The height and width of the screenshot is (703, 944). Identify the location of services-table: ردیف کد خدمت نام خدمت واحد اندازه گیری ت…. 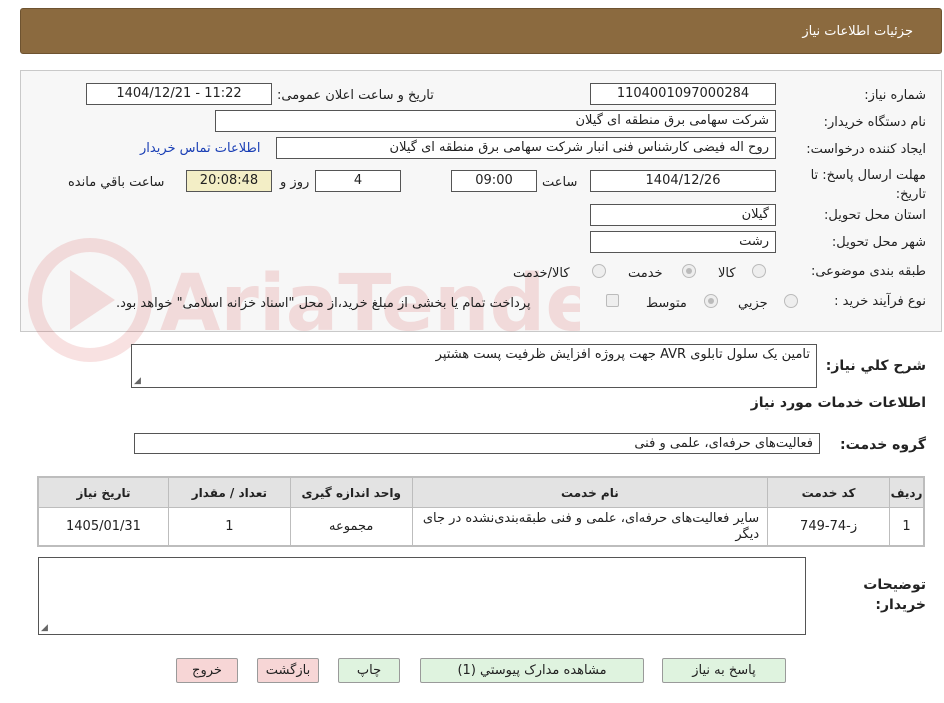
(481, 511).